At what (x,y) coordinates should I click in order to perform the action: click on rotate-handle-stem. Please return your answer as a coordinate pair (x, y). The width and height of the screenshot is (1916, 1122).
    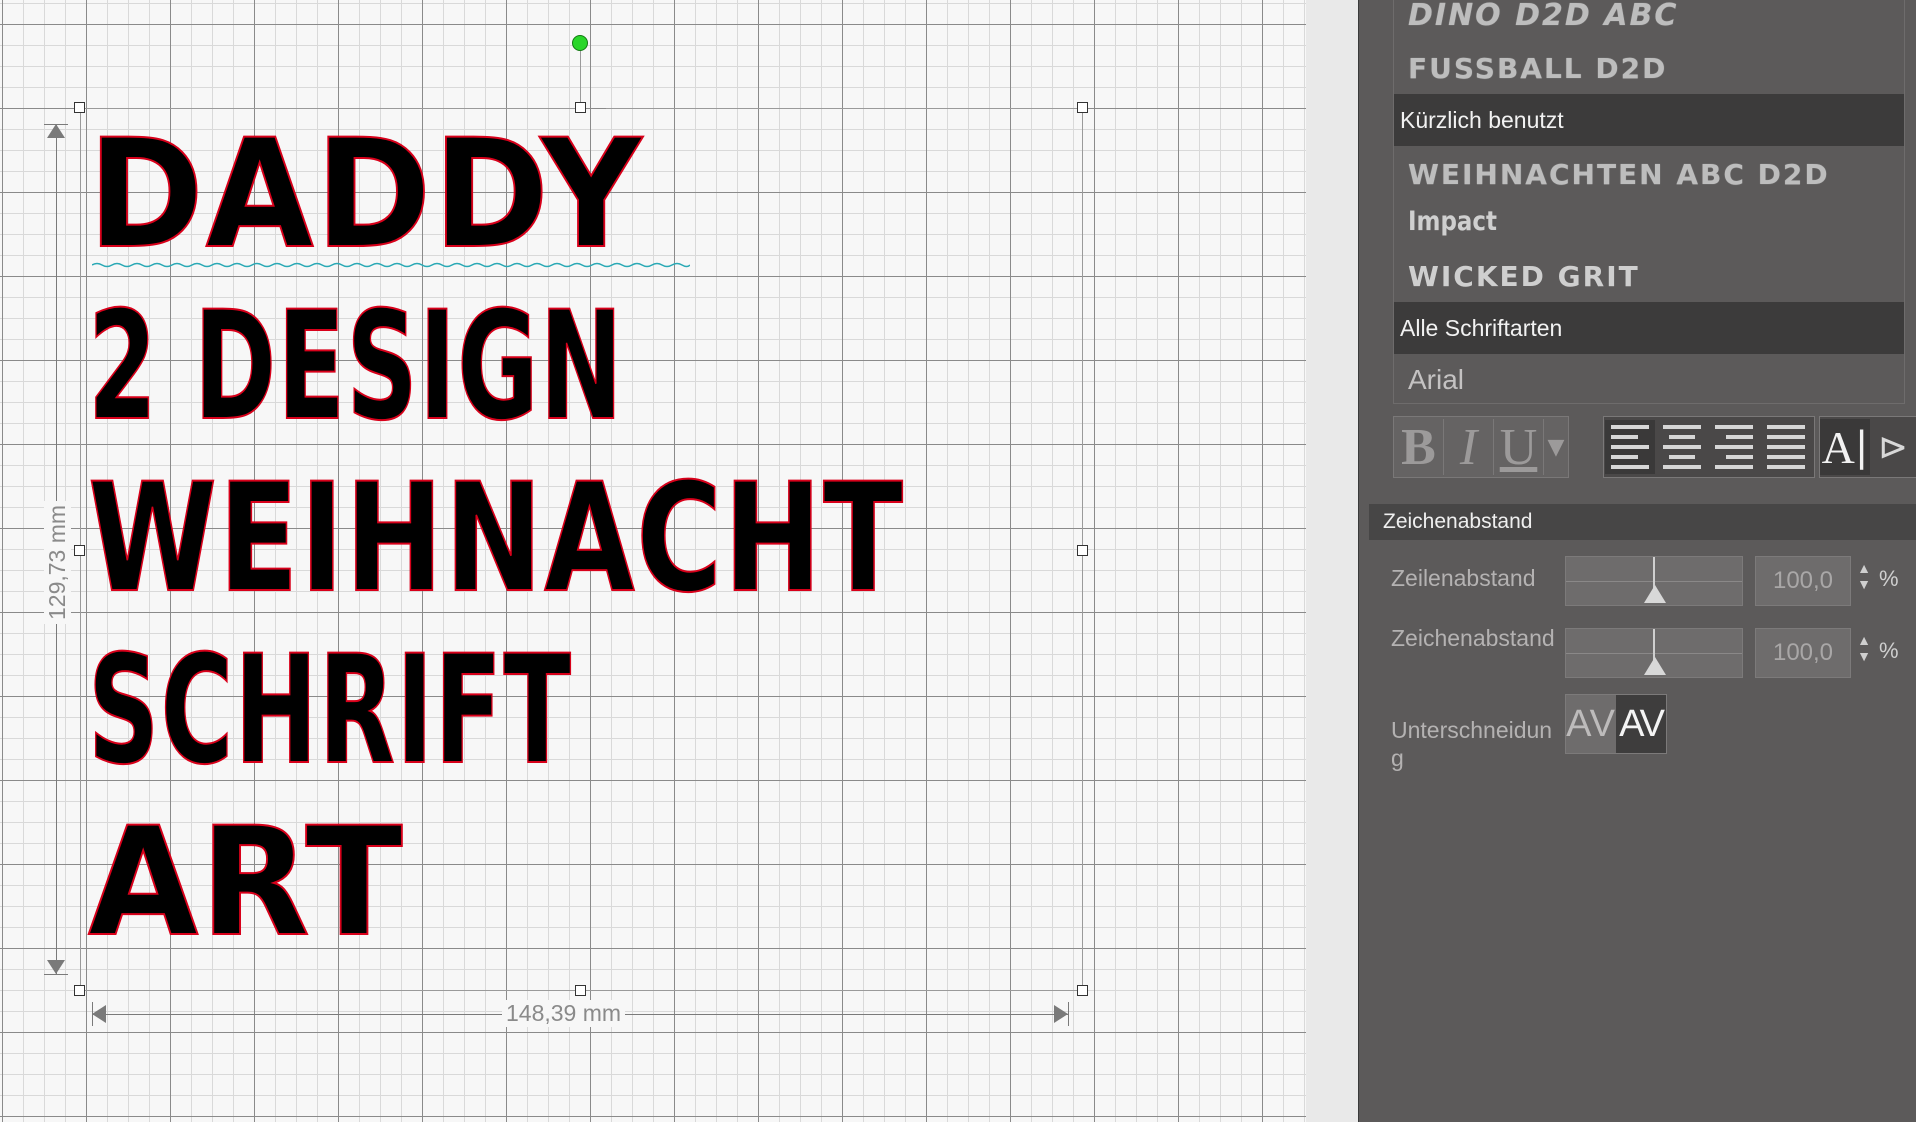
    Looking at the image, I should click on (580, 79).